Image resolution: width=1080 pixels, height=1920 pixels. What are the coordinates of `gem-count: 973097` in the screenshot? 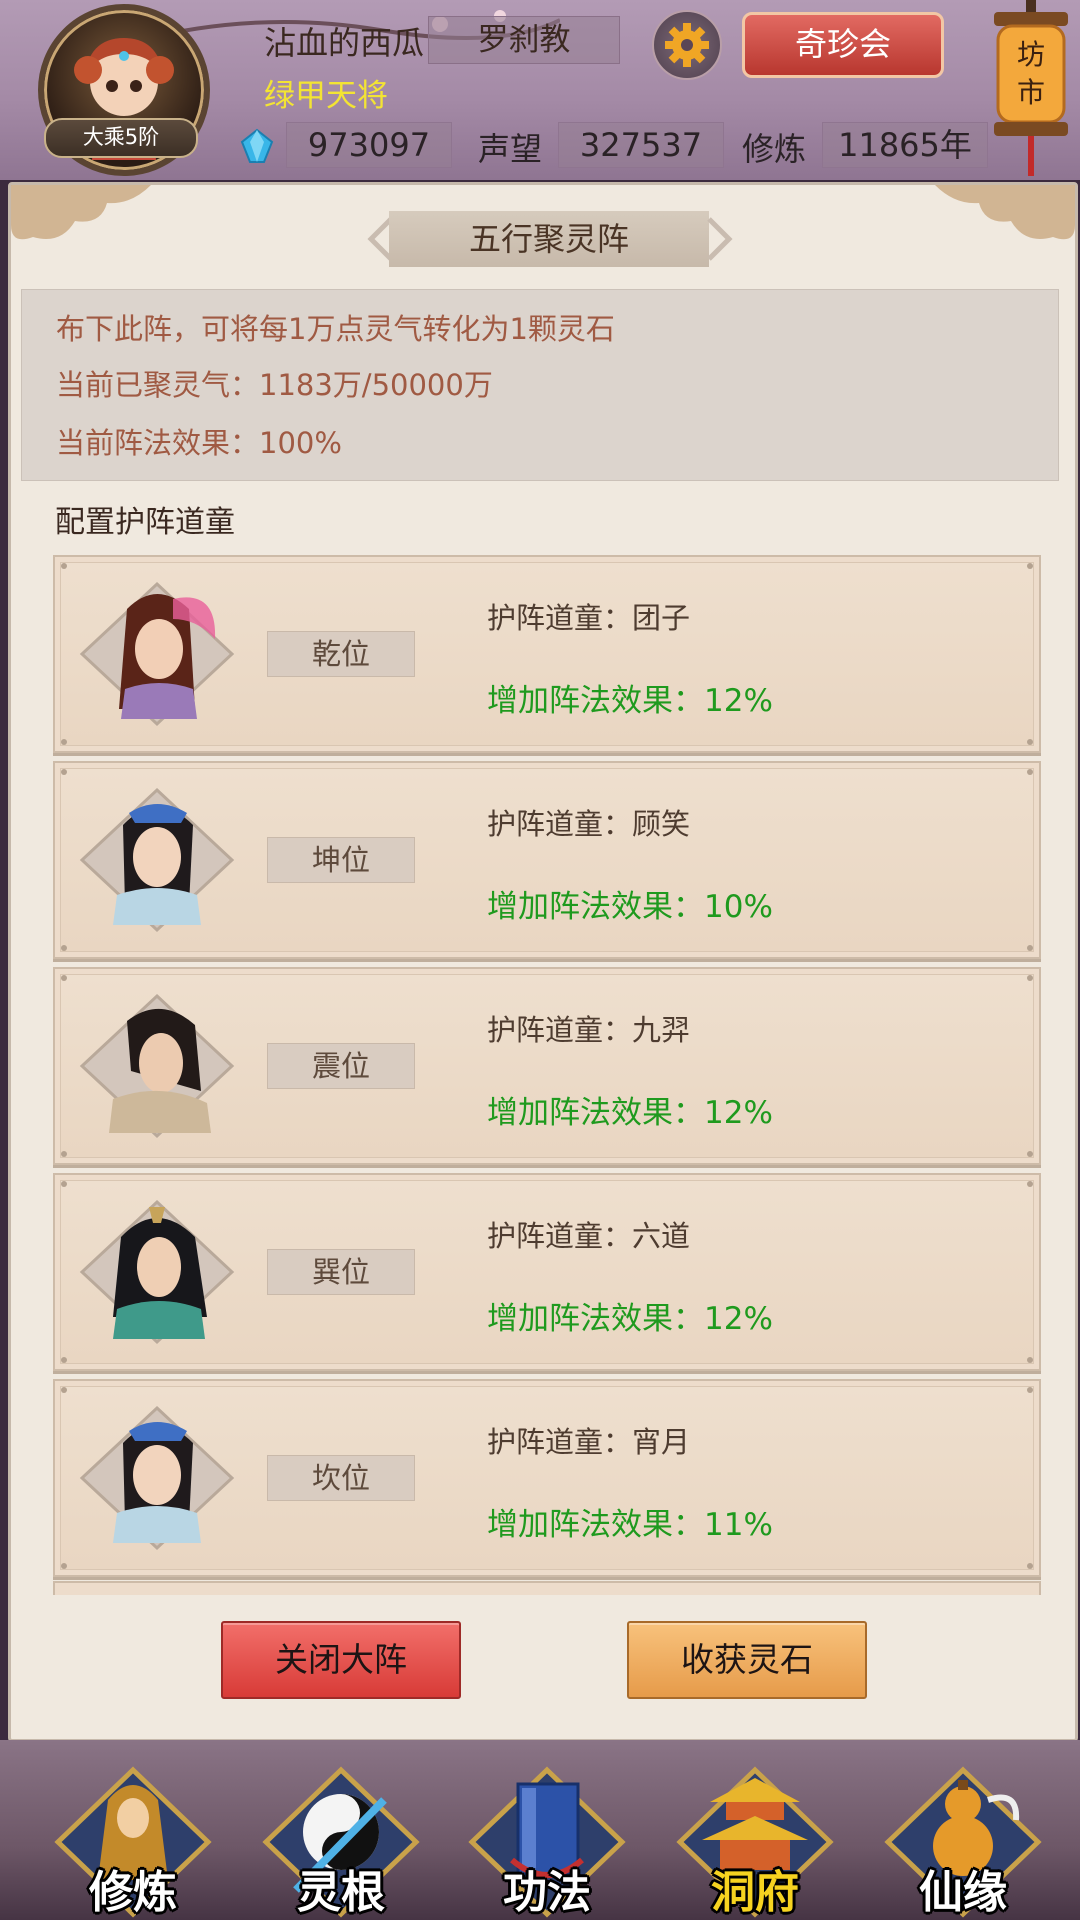 It's located at (369, 145).